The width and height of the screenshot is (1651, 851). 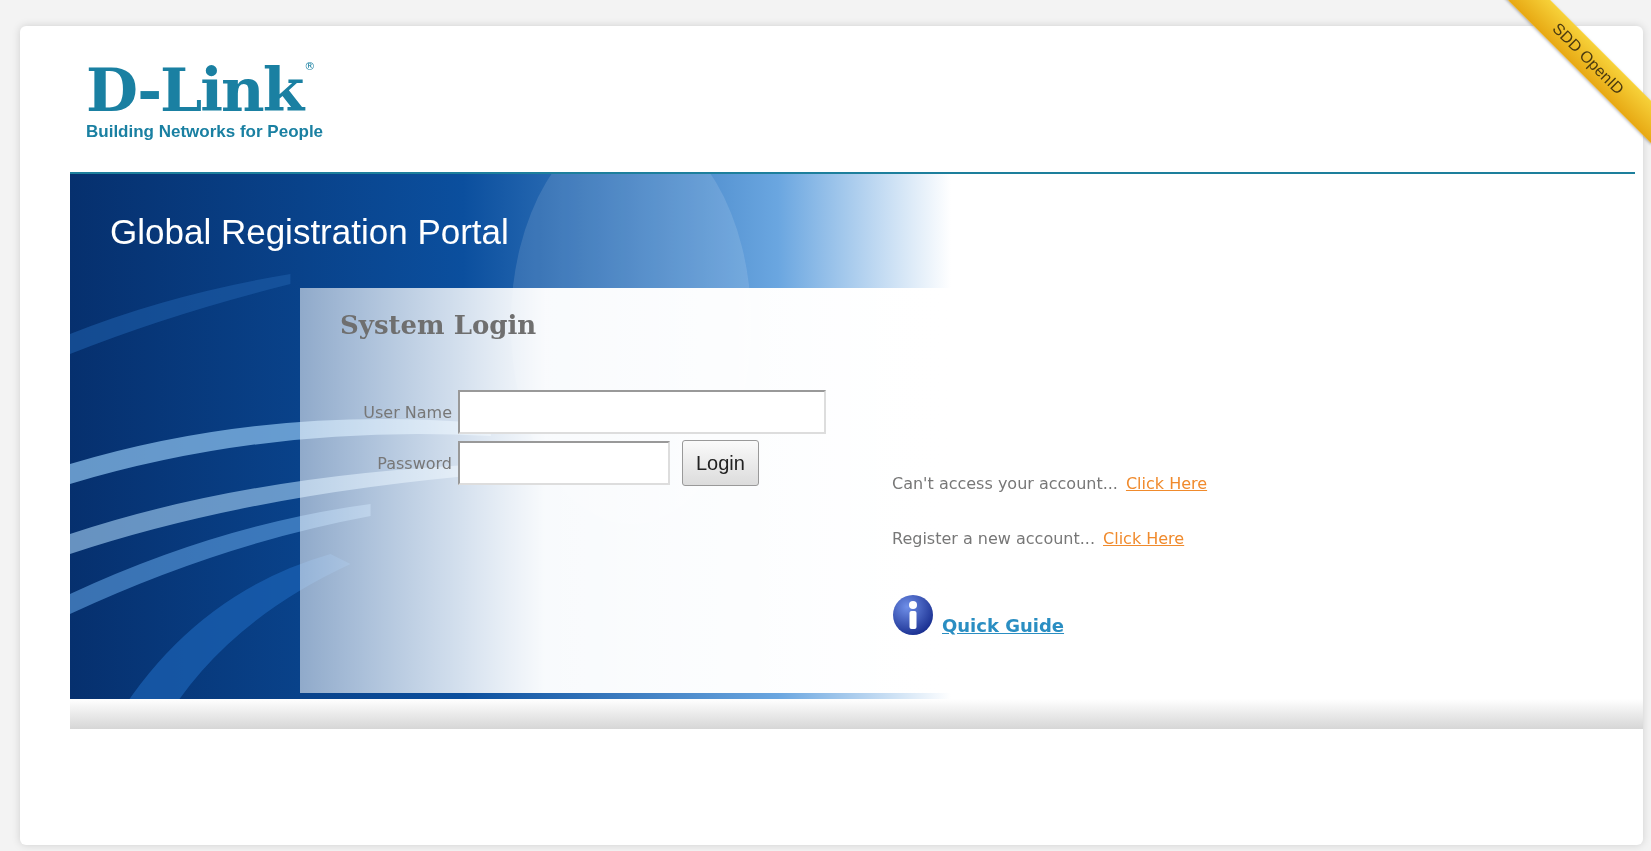 What do you see at coordinates (439, 325) in the screenshot?
I see `login-title: System Login` at bounding box center [439, 325].